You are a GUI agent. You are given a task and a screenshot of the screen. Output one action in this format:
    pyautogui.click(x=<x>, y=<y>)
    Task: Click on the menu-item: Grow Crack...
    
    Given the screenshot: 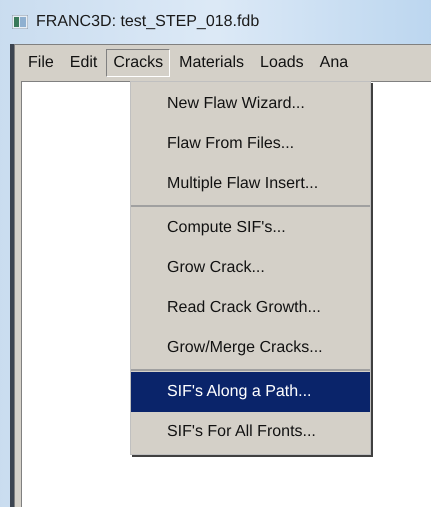 What is the action you would take?
    pyautogui.click(x=250, y=268)
    